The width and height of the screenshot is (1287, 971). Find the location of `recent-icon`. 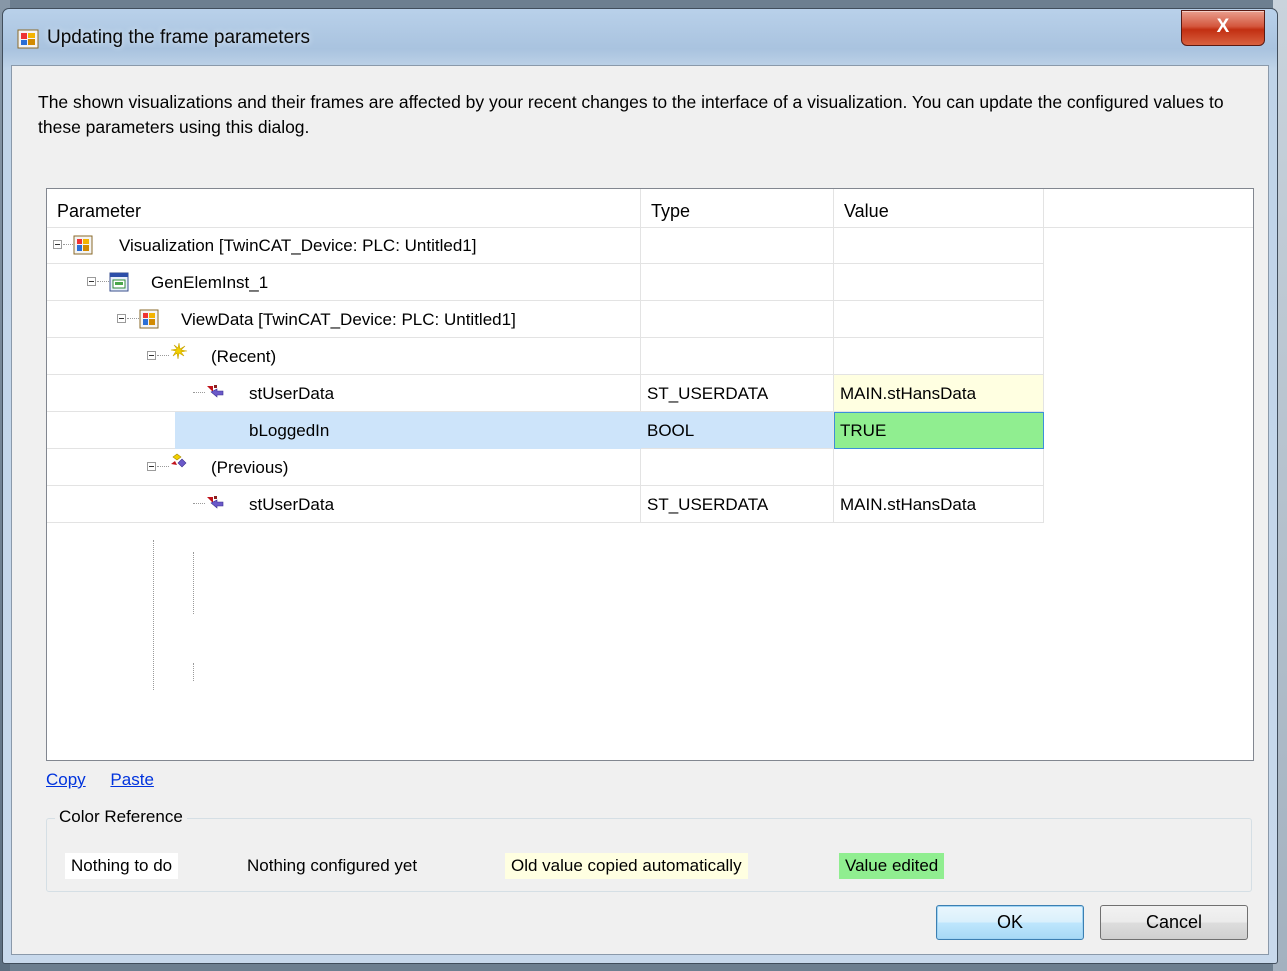

recent-icon is located at coordinates (179, 351).